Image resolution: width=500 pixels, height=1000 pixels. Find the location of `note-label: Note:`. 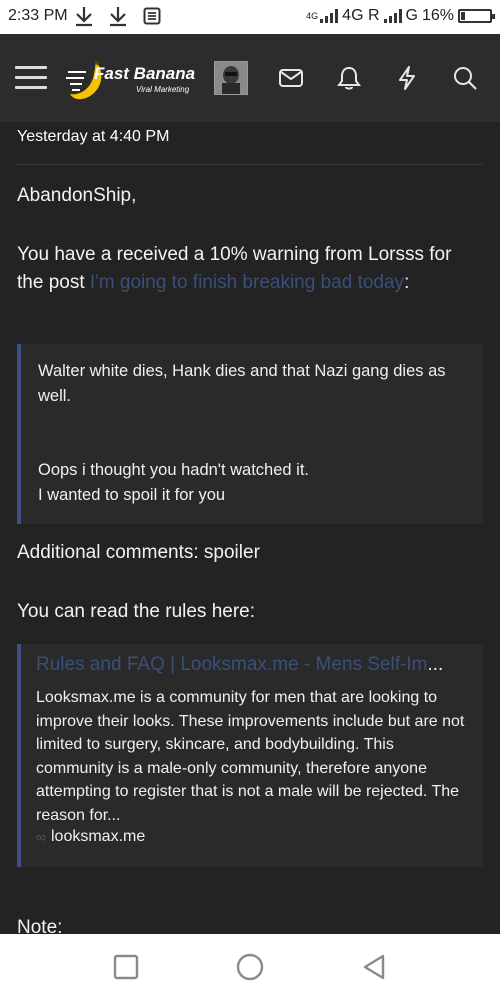

note-label: Note: is located at coordinates (40, 925).